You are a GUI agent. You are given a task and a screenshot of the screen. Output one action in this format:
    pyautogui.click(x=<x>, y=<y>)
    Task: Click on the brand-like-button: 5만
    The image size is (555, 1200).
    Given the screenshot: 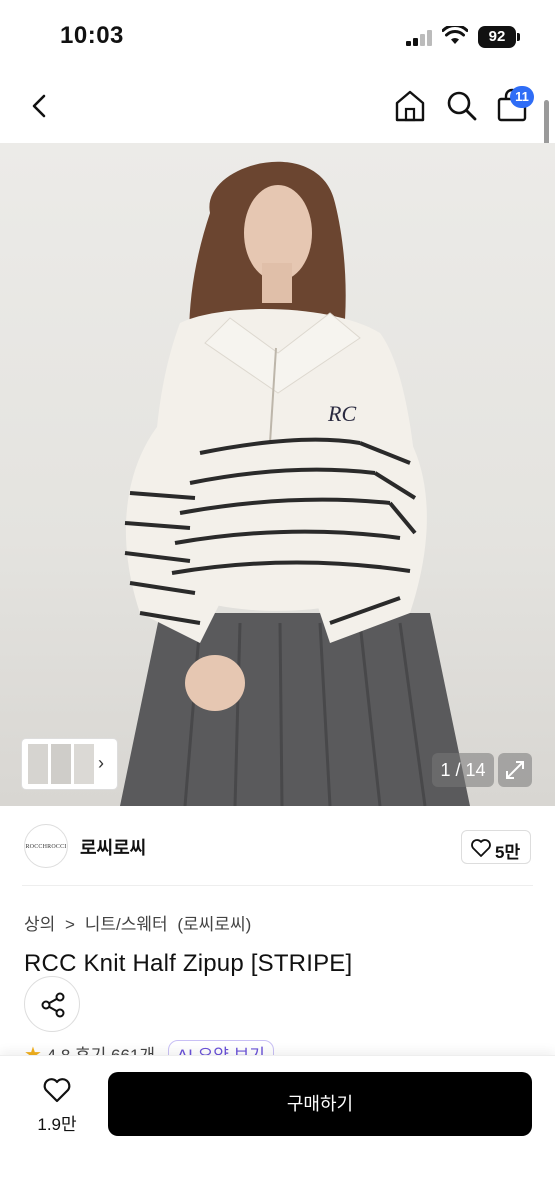 What is the action you would take?
    pyautogui.click(x=496, y=847)
    